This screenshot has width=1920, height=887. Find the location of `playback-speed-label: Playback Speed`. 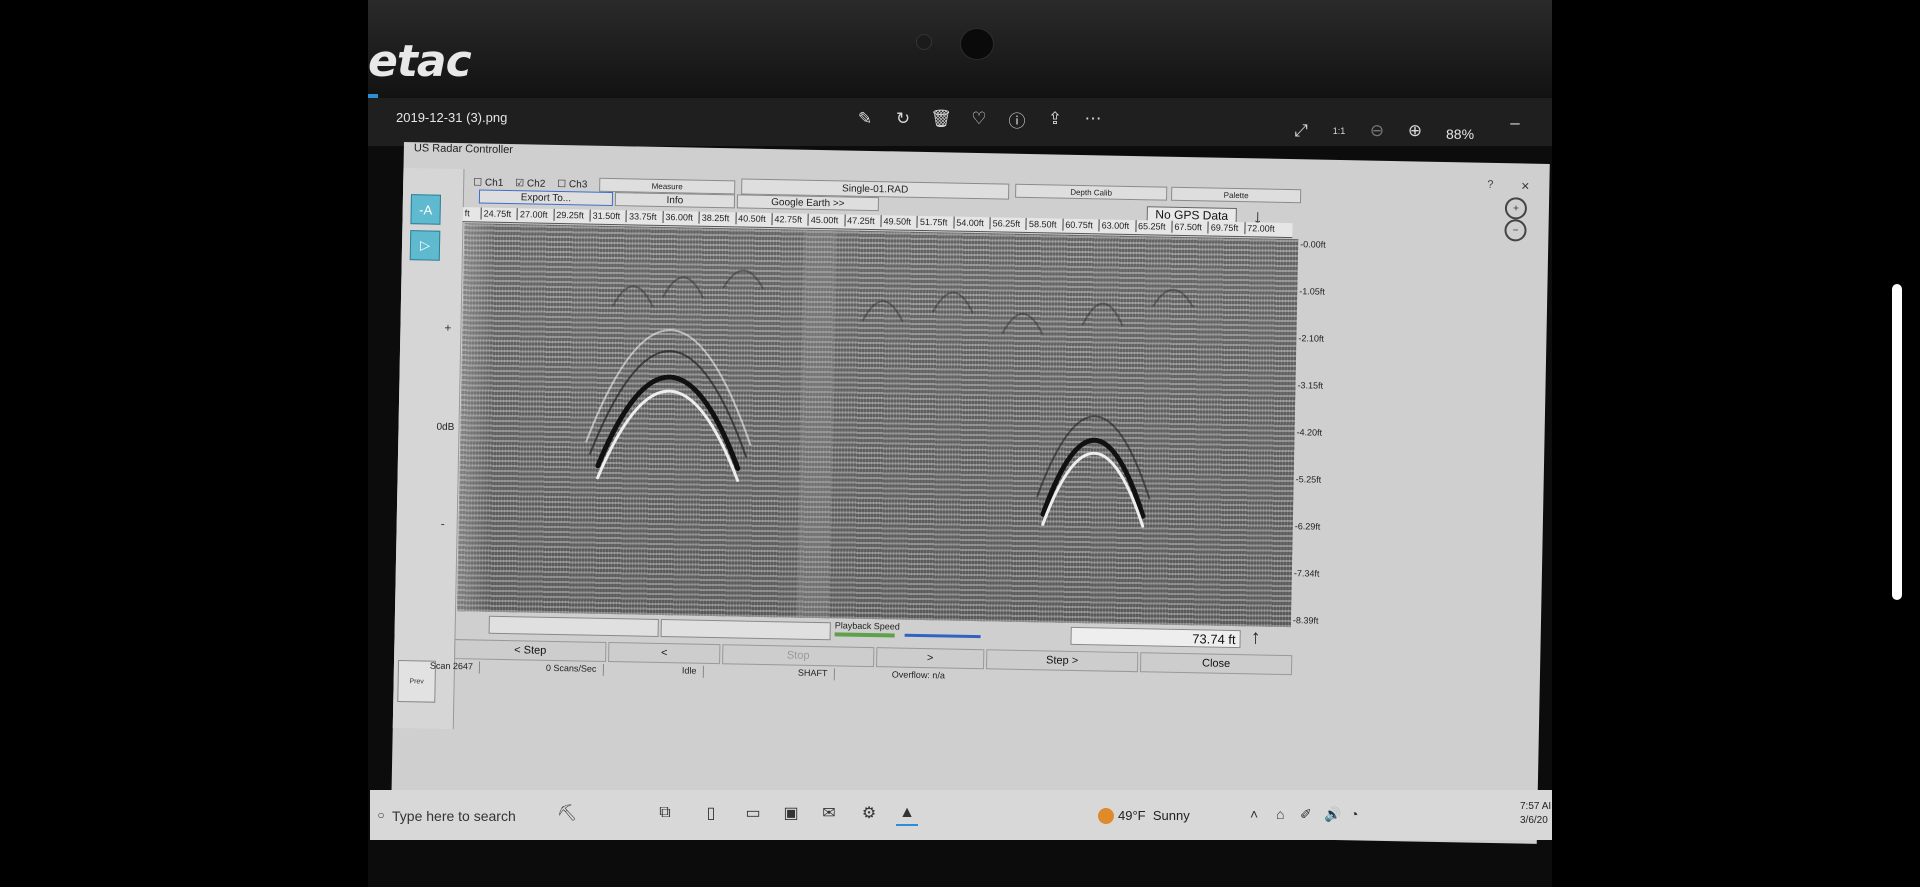

playback-speed-label: Playback Speed is located at coordinates (867, 626).